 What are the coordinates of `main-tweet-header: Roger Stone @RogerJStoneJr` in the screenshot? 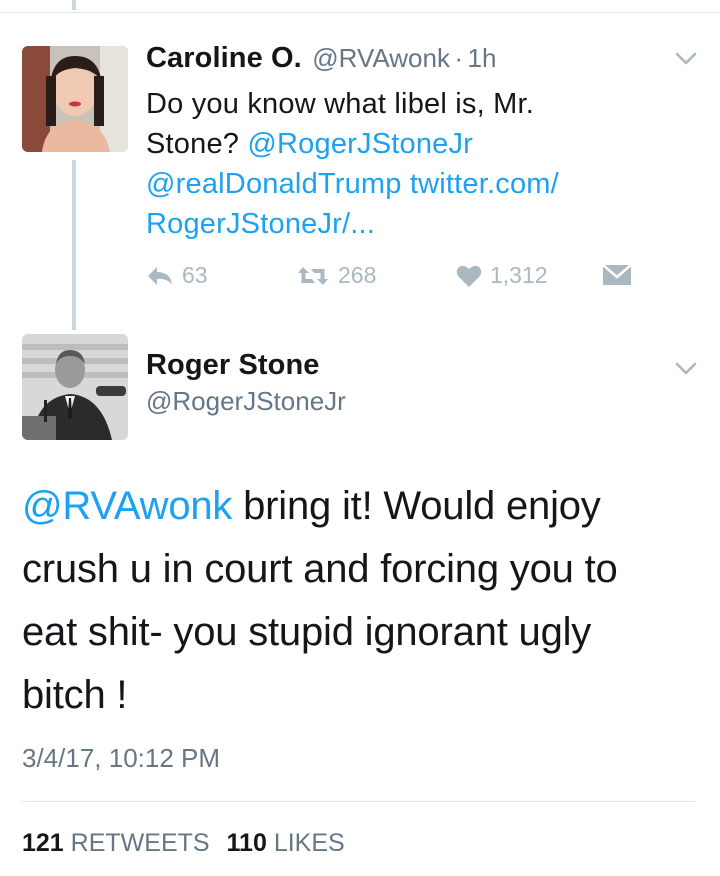 It's located at (246, 383).